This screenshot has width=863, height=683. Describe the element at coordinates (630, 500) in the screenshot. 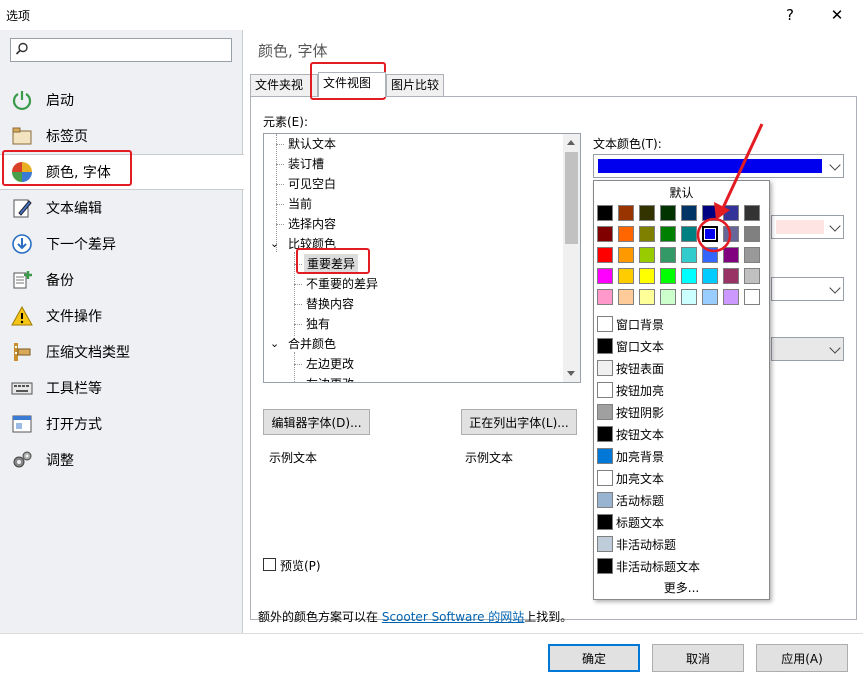

I see `system-color-item: 活动标题` at that location.